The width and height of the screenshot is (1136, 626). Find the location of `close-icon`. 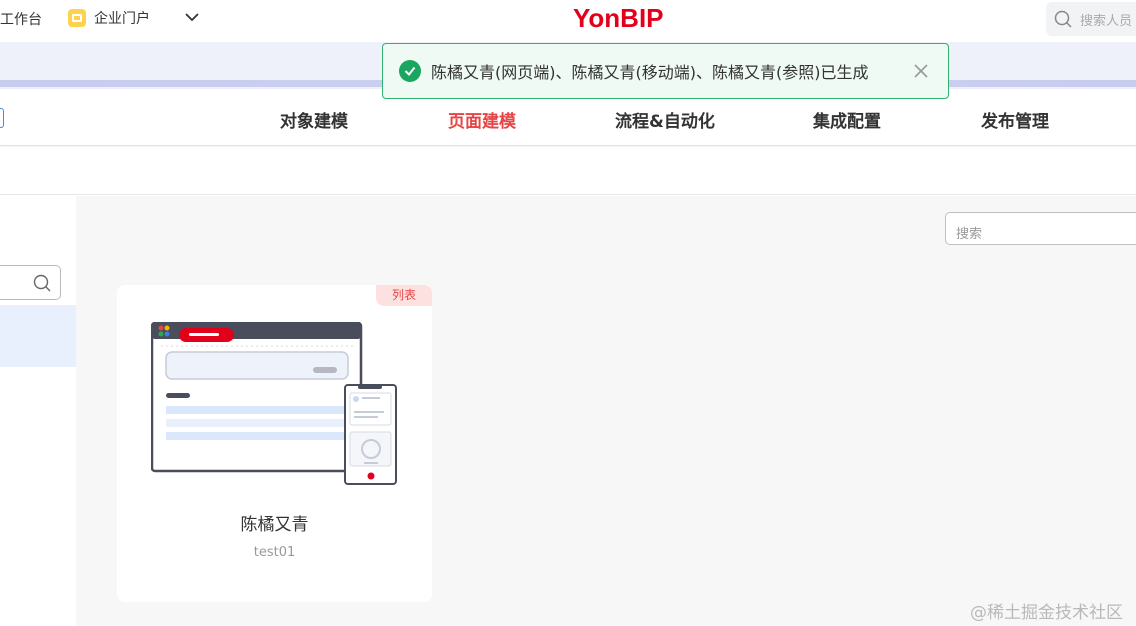

close-icon is located at coordinates (921, 71).